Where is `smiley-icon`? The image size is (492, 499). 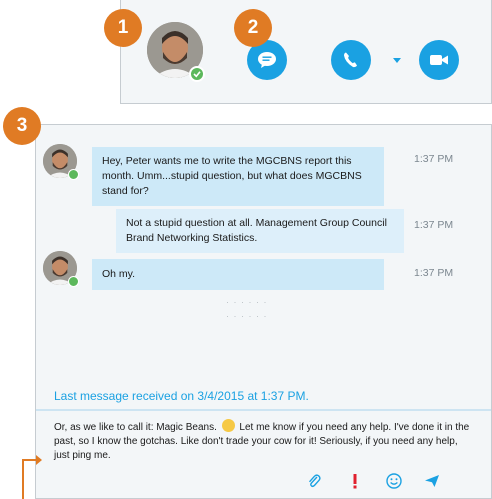
smiley-icon is located at coordinates (394, 481).